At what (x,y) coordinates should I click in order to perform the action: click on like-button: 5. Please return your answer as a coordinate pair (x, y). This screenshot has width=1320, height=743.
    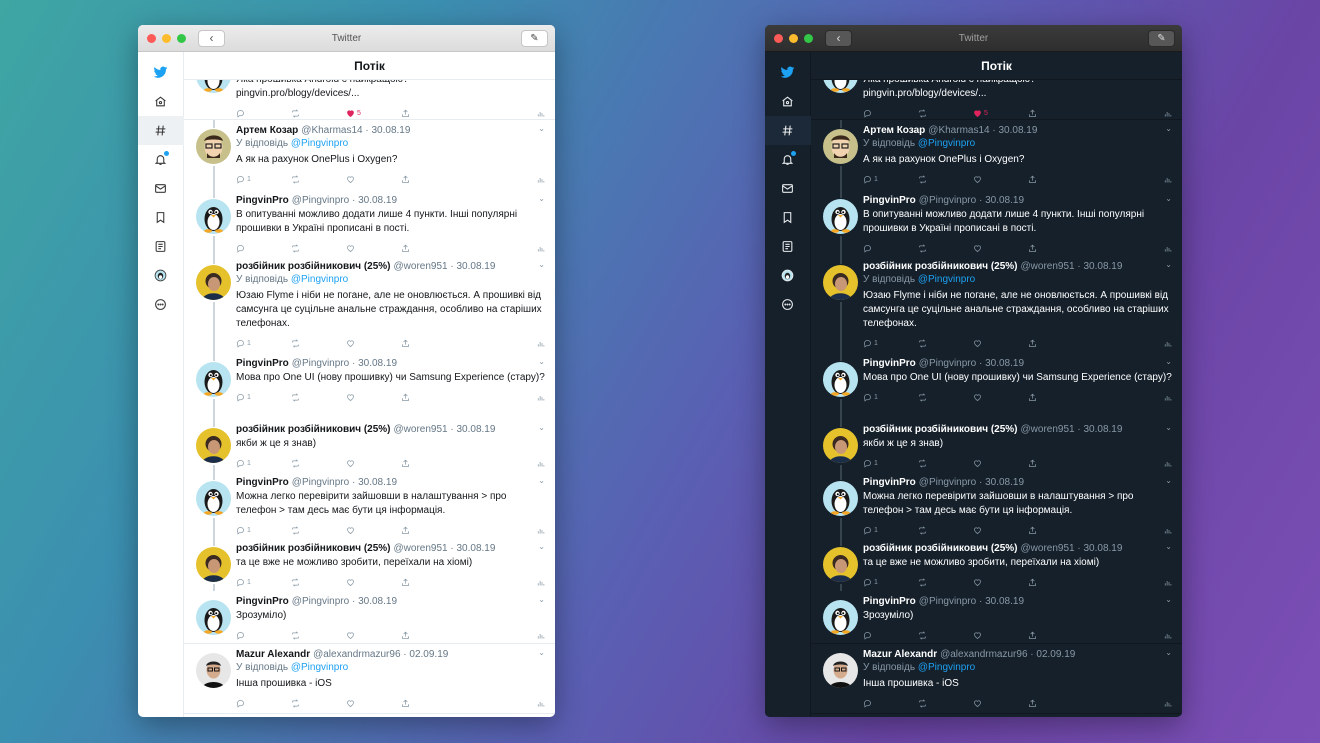
    Looking at the image, I should click on (1000, 113).